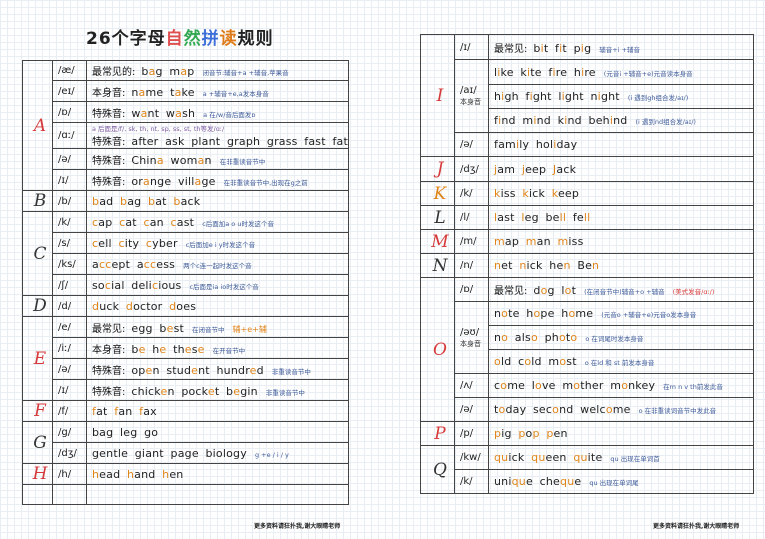  Describe the element at coordinates (69, 91) in the screenshot. I see `phonetic-cell: /eɪ/` at that location.